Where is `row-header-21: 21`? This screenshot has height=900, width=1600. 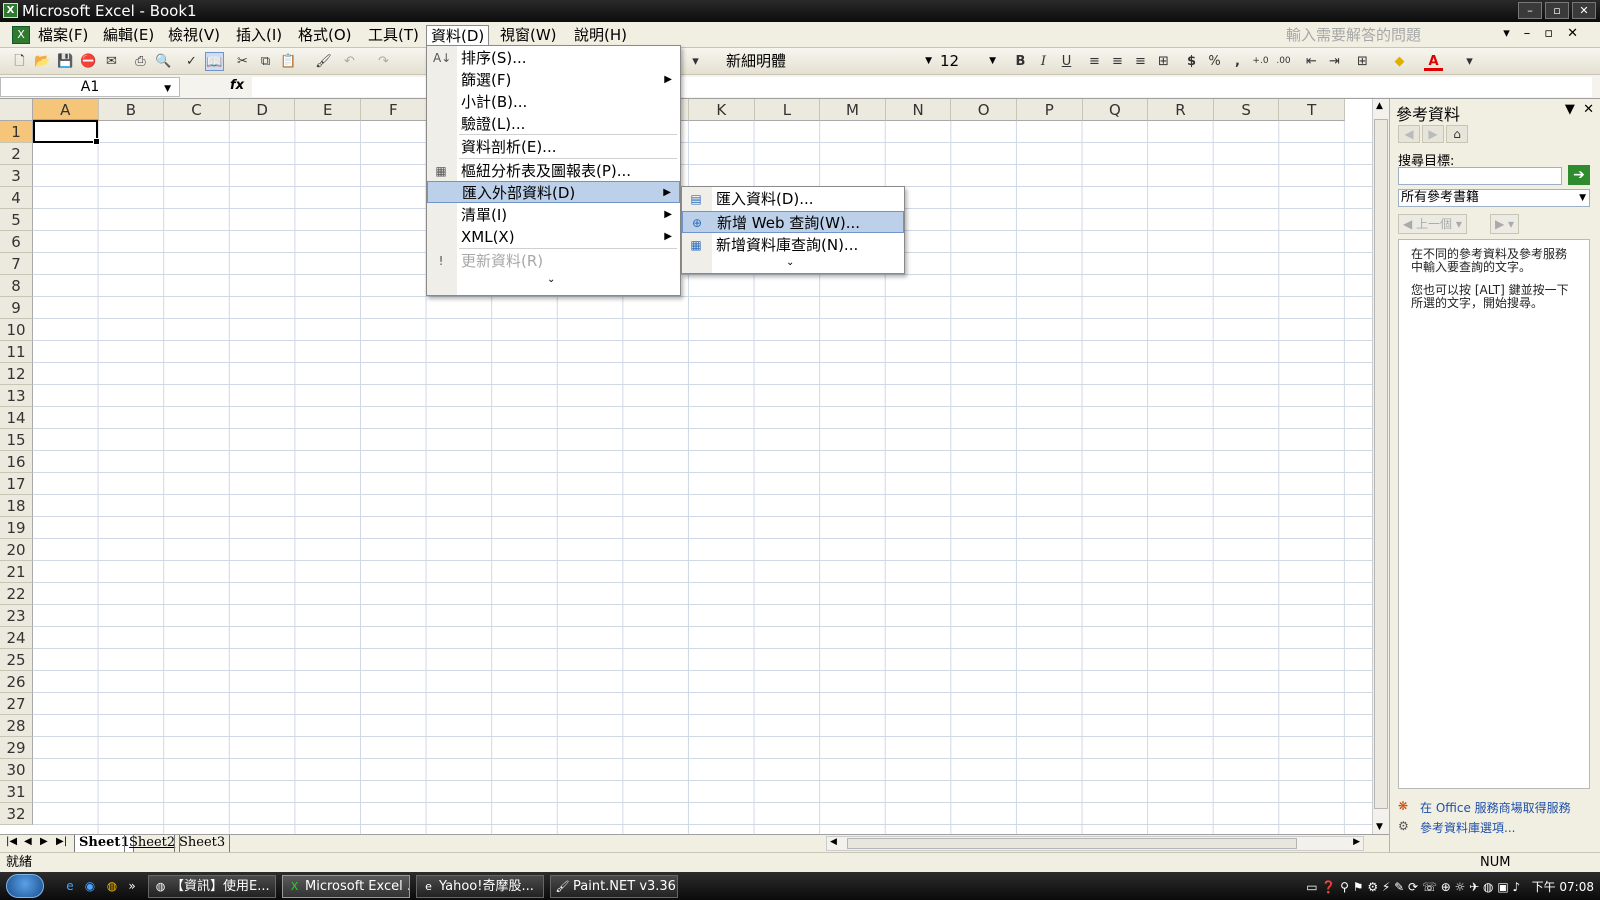
row-header-21: 21 is located at coordinates (16, 572).